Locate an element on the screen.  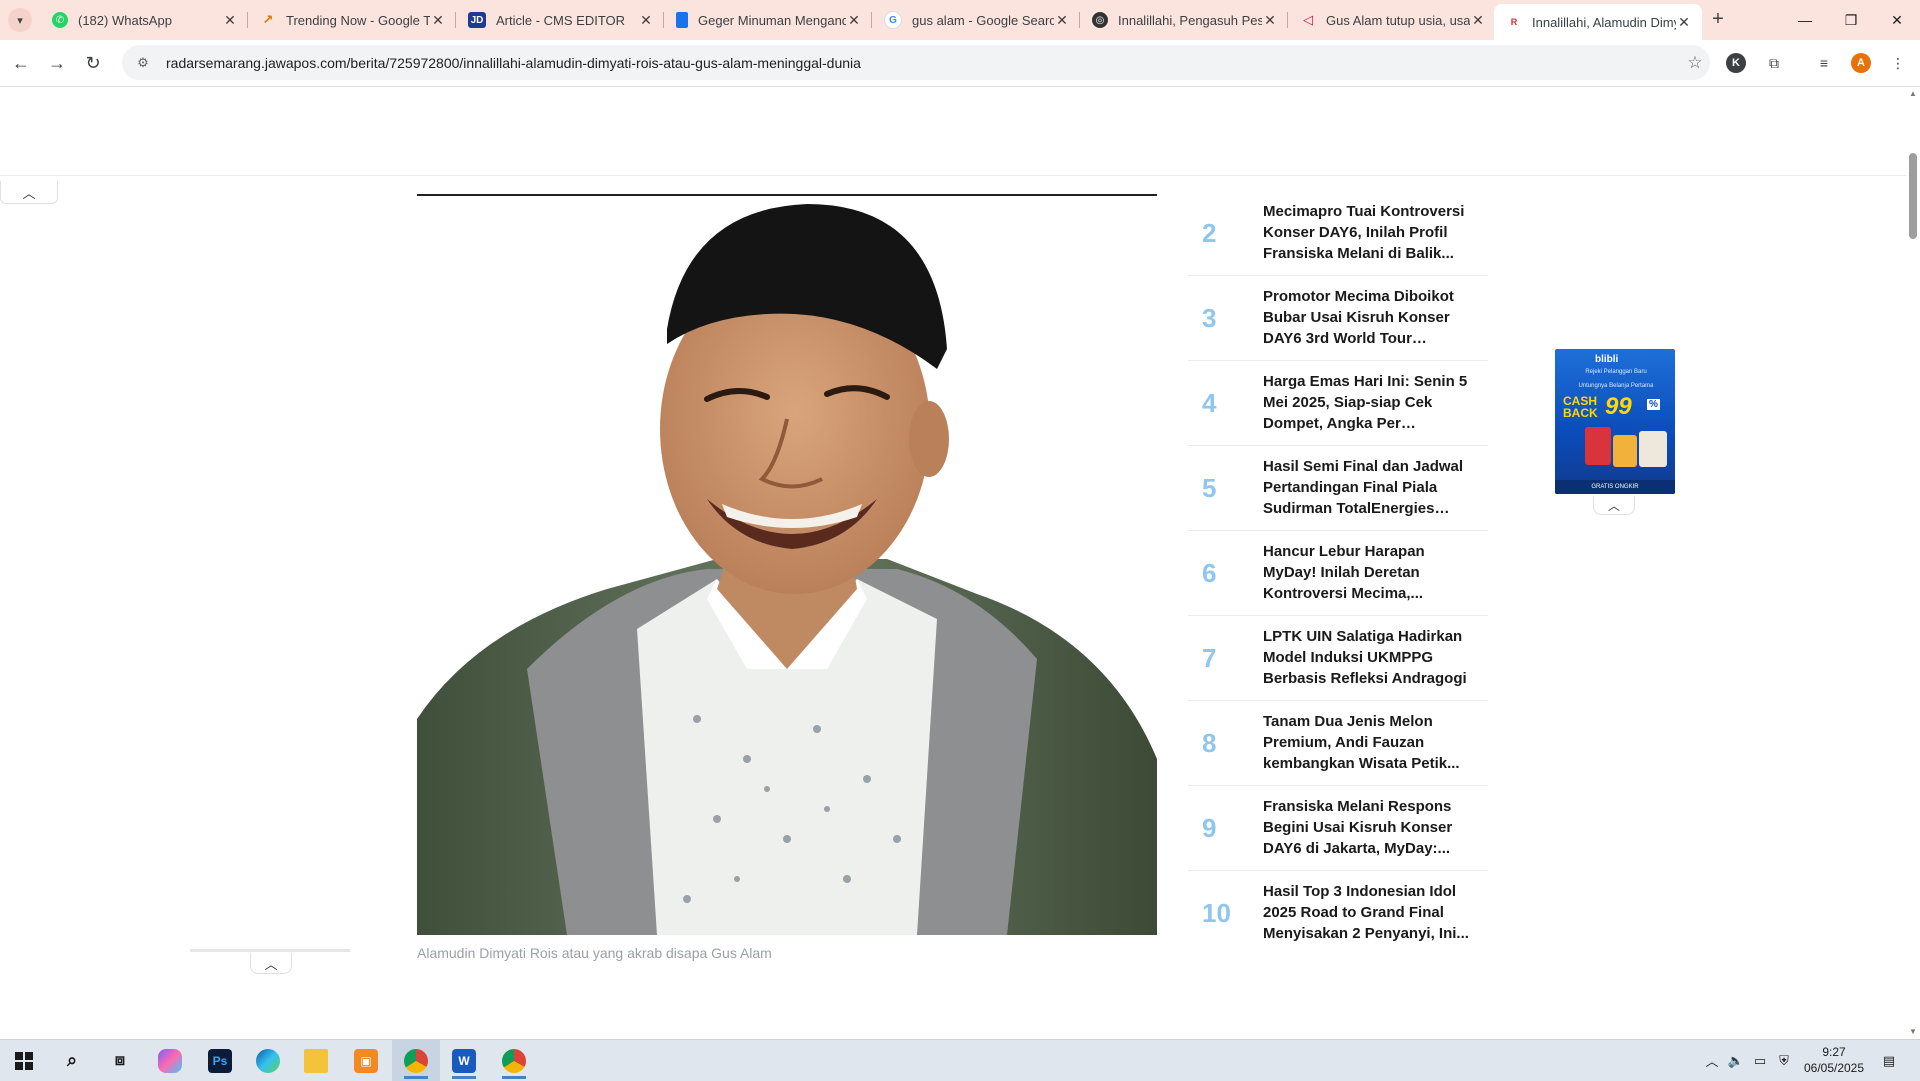
app-icon: ▣ is located at coordinates (366, 1060).